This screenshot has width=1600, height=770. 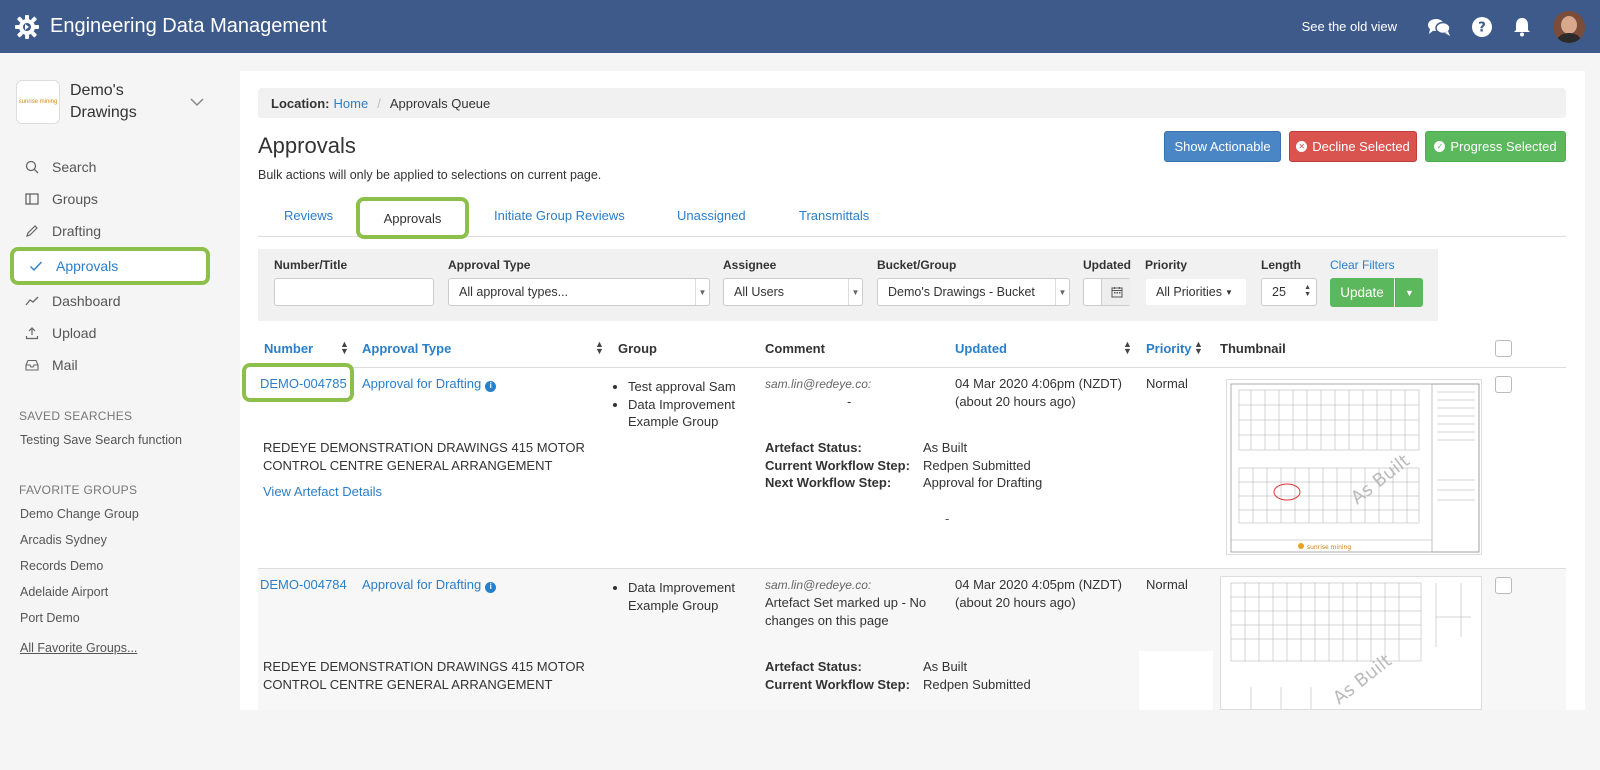 What do you see at coordinates (1222, 146) in the screenshot?
I see `show-actionable-button: Show Actionable` at bounding box center [1222, 146].